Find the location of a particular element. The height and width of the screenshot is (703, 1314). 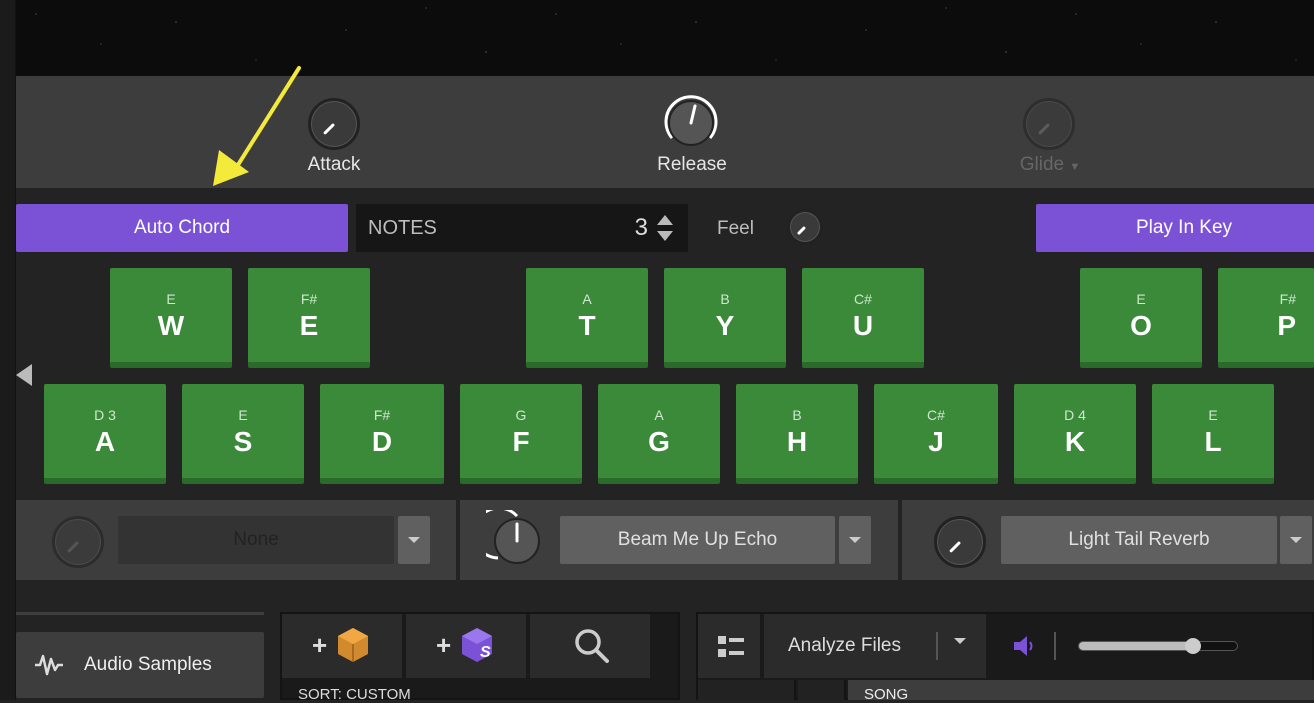

key-letter: K is located at coordinates (1075, 441).